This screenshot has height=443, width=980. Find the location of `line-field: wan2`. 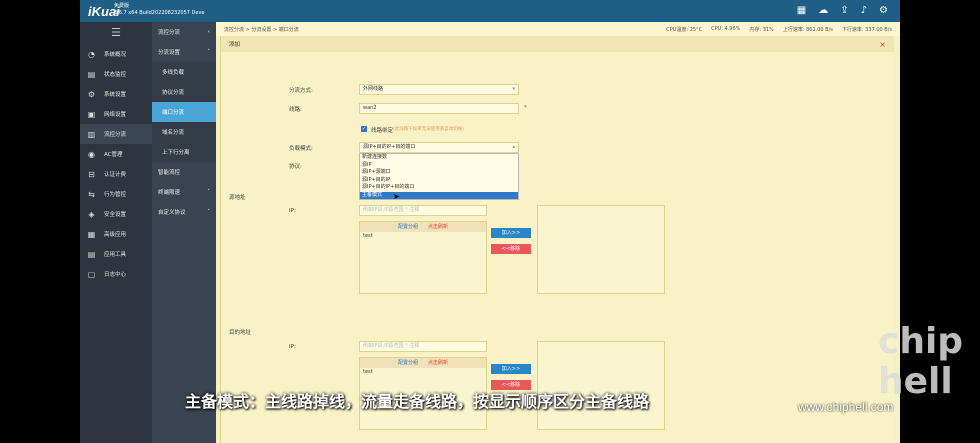

line-field: wan2 is located at coordinates (439, 108).